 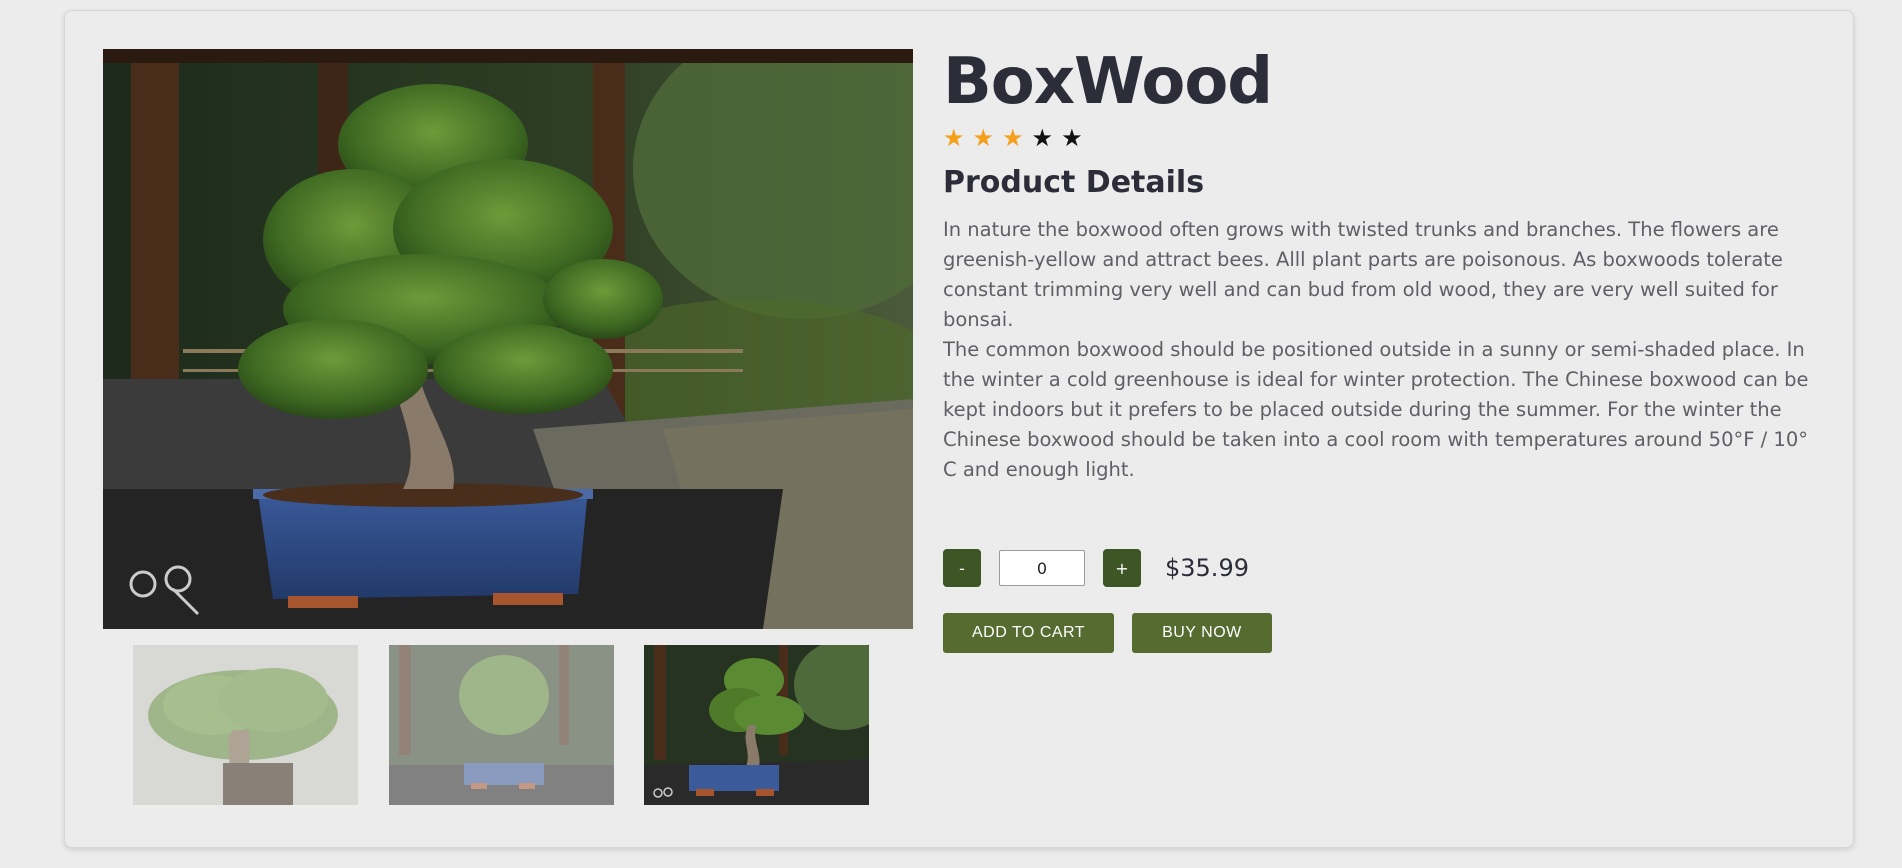 What do you see at coordinates (1207, 568) in the screenshot?
I see `product-price: $35.99` at bounding box center [1207, 568].